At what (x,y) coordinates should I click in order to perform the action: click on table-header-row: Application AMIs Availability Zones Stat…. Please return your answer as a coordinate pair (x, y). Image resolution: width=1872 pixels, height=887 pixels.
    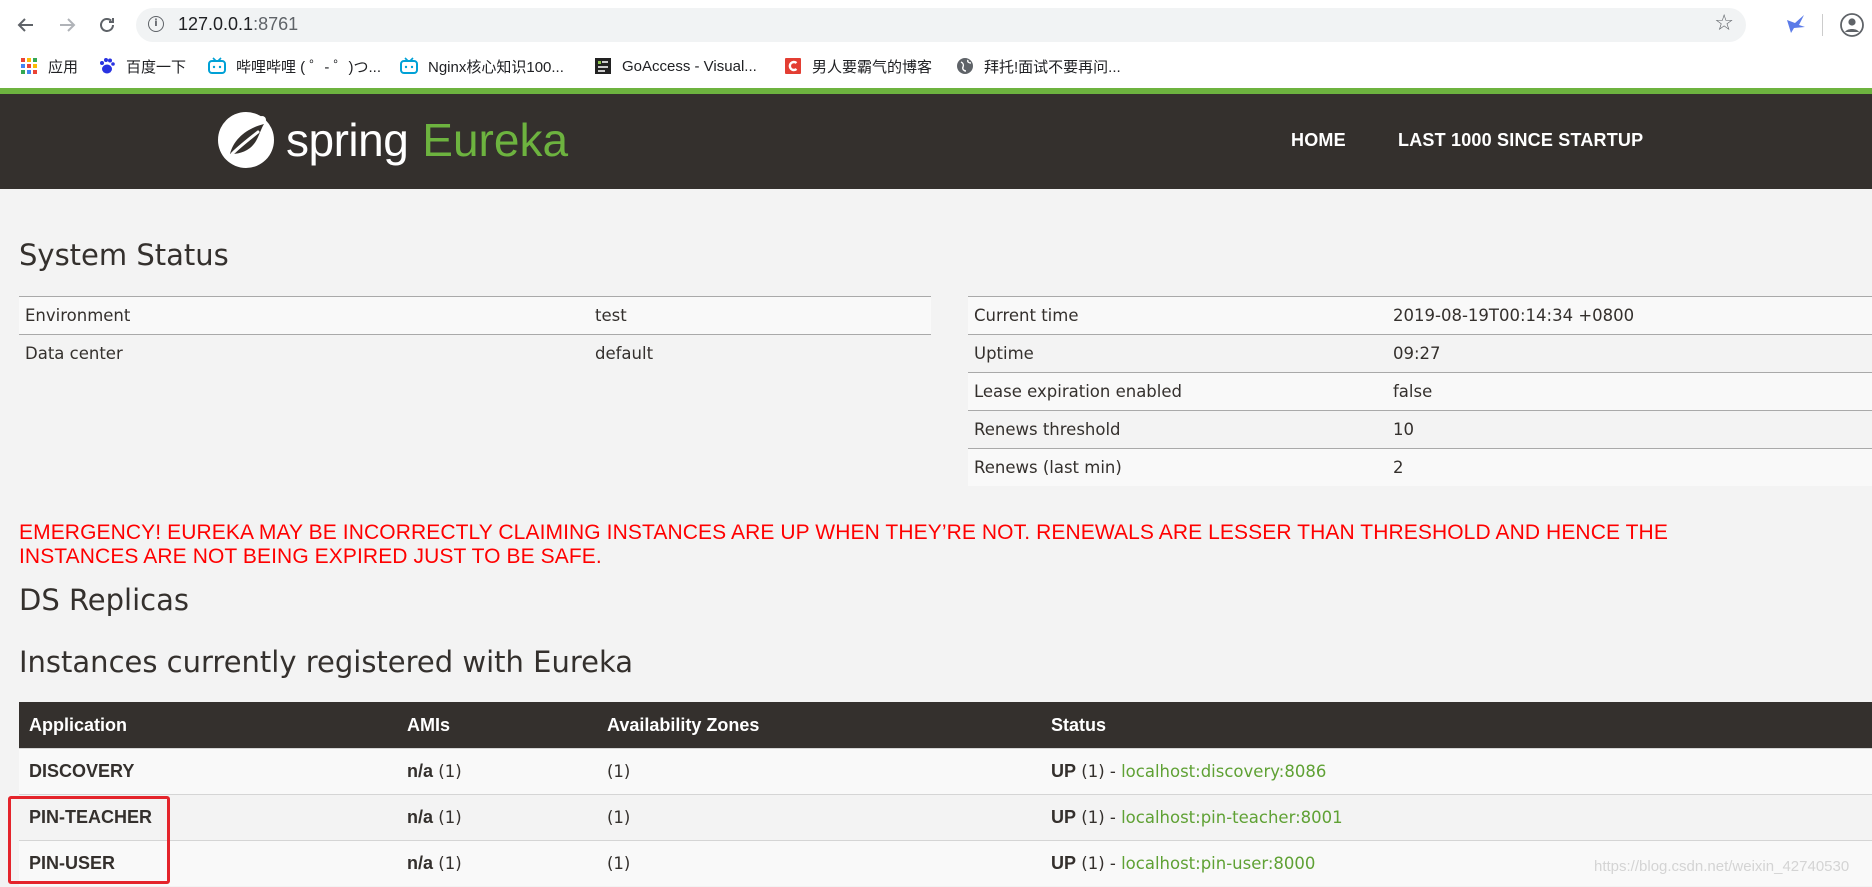
    Looking at the image, I should click on (945, 725).